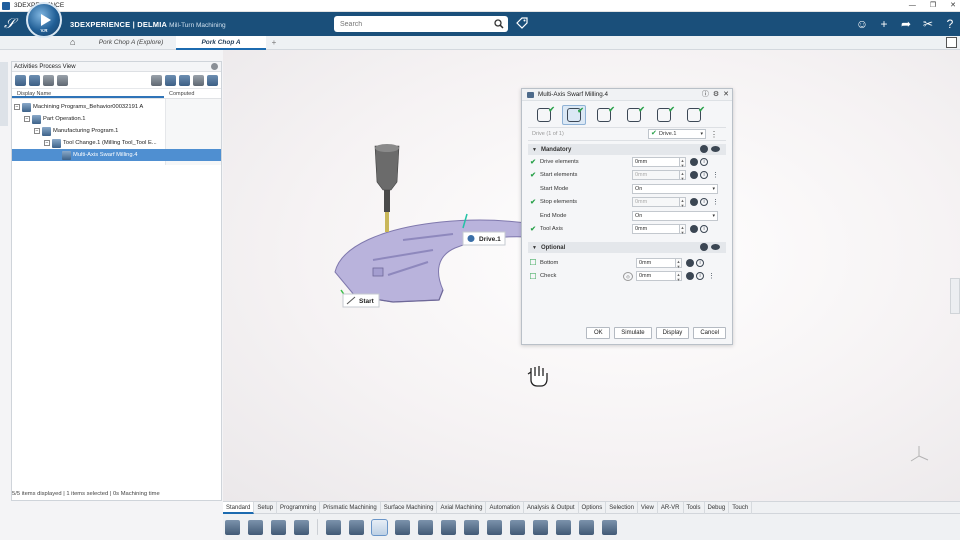 This screenshot has height=540, width=960. What do you see at coordinates (656, 229) in the screenshot?
I see `tool-axis-value: 0mm` at bounding box center [656, 229].